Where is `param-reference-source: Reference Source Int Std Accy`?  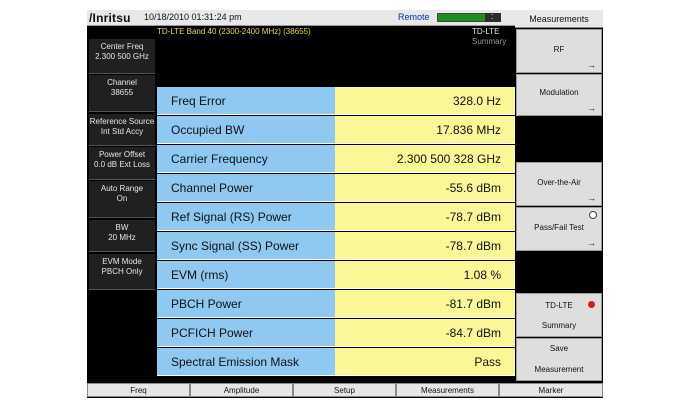
param-reference-source: Reference Source Int Std Accy is located at coordinates (122, 130).